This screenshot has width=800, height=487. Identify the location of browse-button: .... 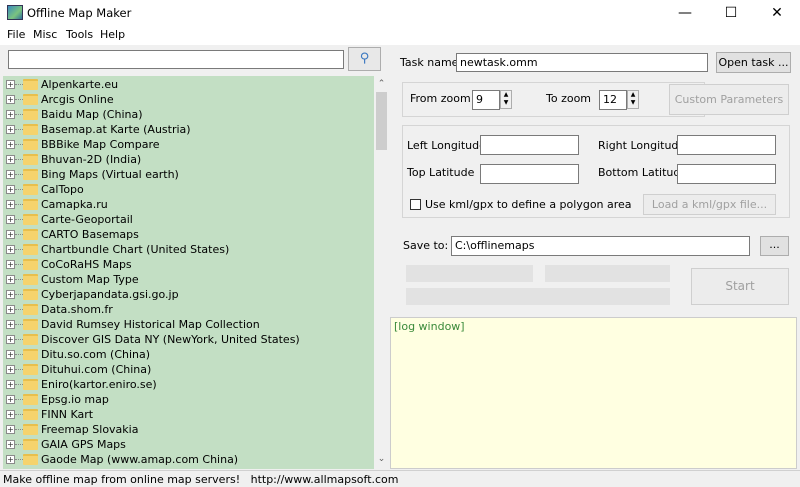
(774, 246).